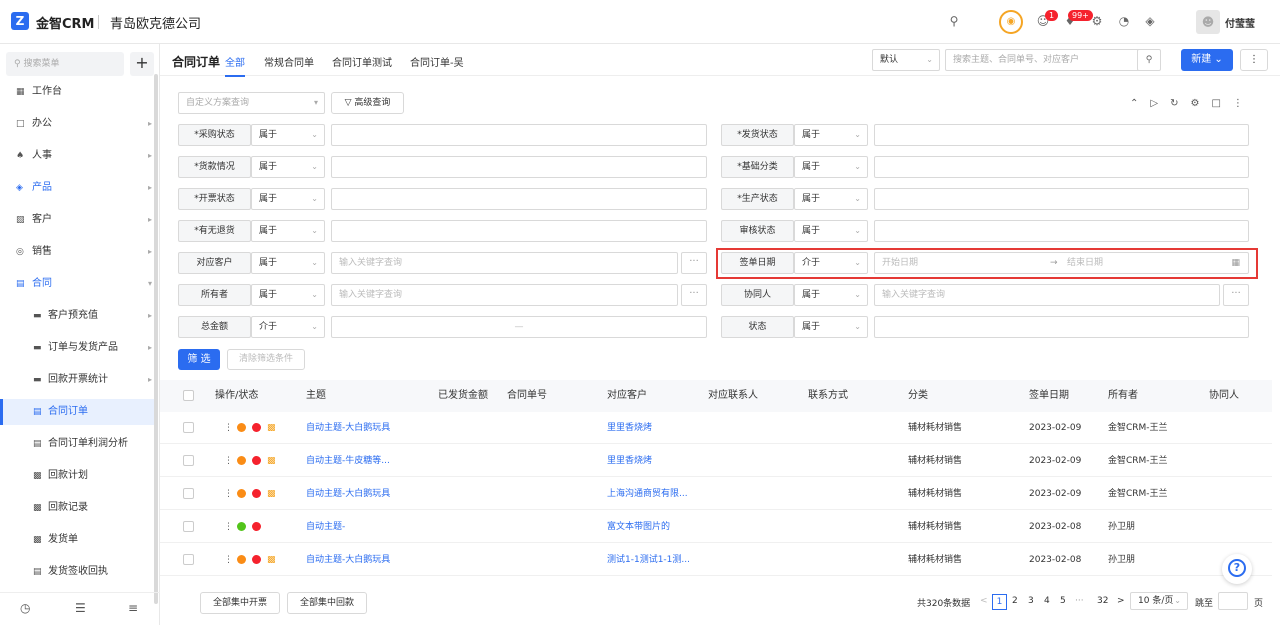  Describe the element at coordinates (199, 359) in the screenshot. I see `filter-button: 筛 选` at that location.